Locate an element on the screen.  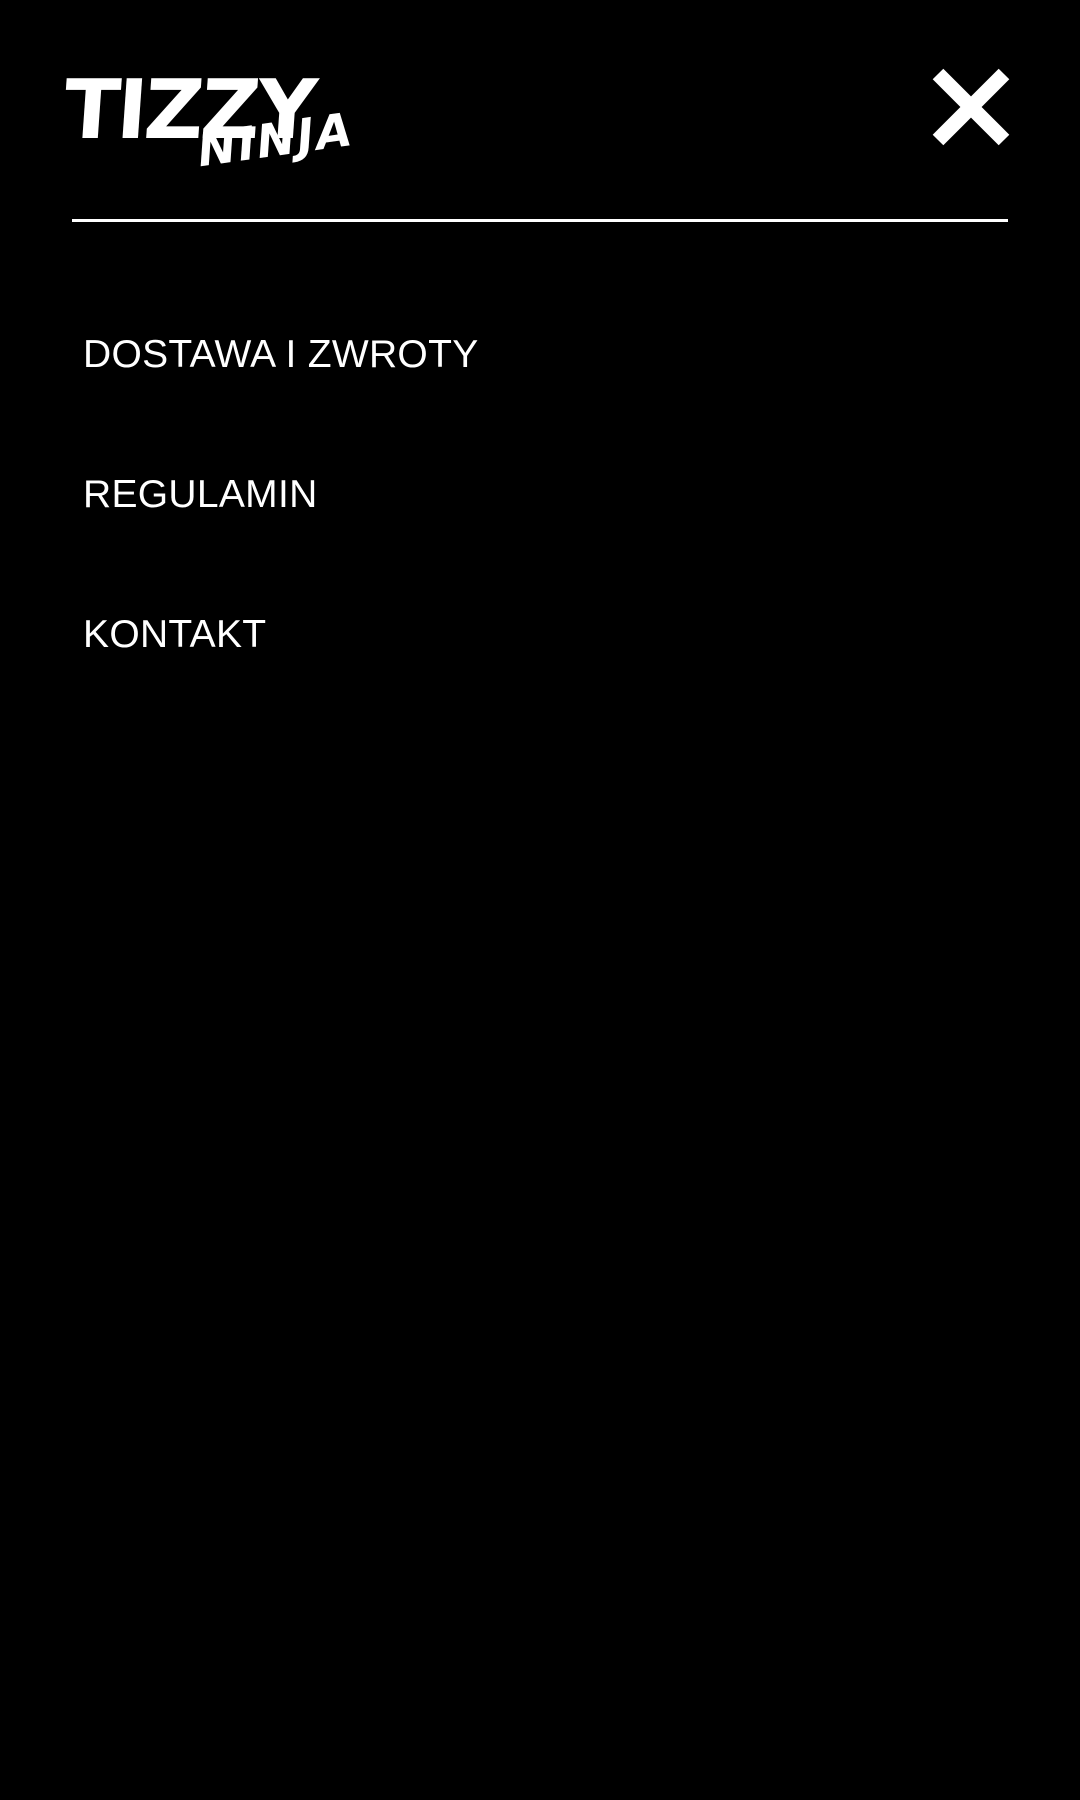
menu-item-dostawa-i-zwroty: DOSTAWA I ZWROTY is located at coordinates (281, 355).